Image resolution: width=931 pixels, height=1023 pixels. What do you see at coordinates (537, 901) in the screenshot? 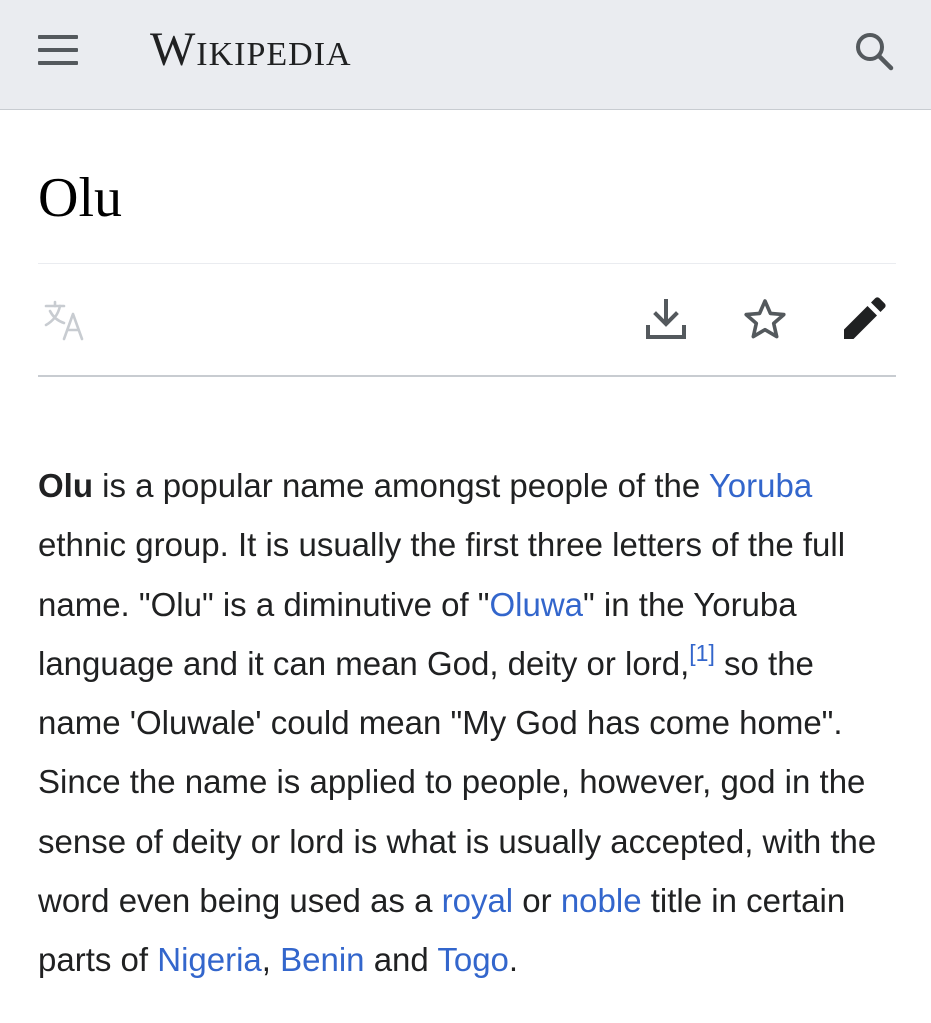
I see `article-text: or` at bounding box center [537, 901].